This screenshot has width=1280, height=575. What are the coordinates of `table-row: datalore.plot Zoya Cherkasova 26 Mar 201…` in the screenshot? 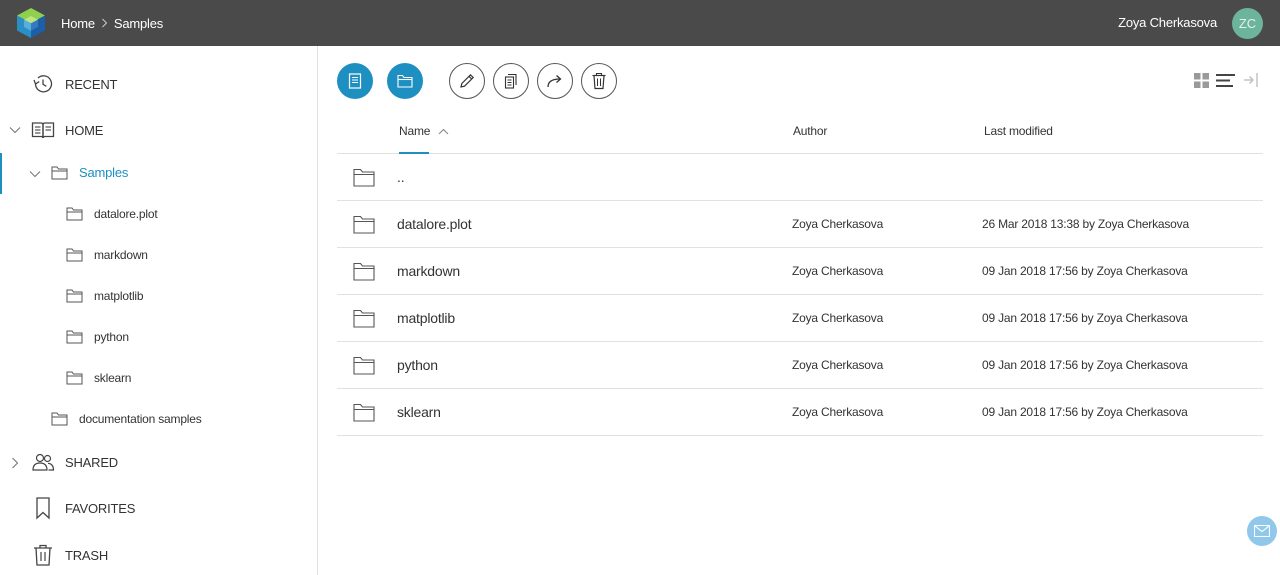 It's located at (800, 224).